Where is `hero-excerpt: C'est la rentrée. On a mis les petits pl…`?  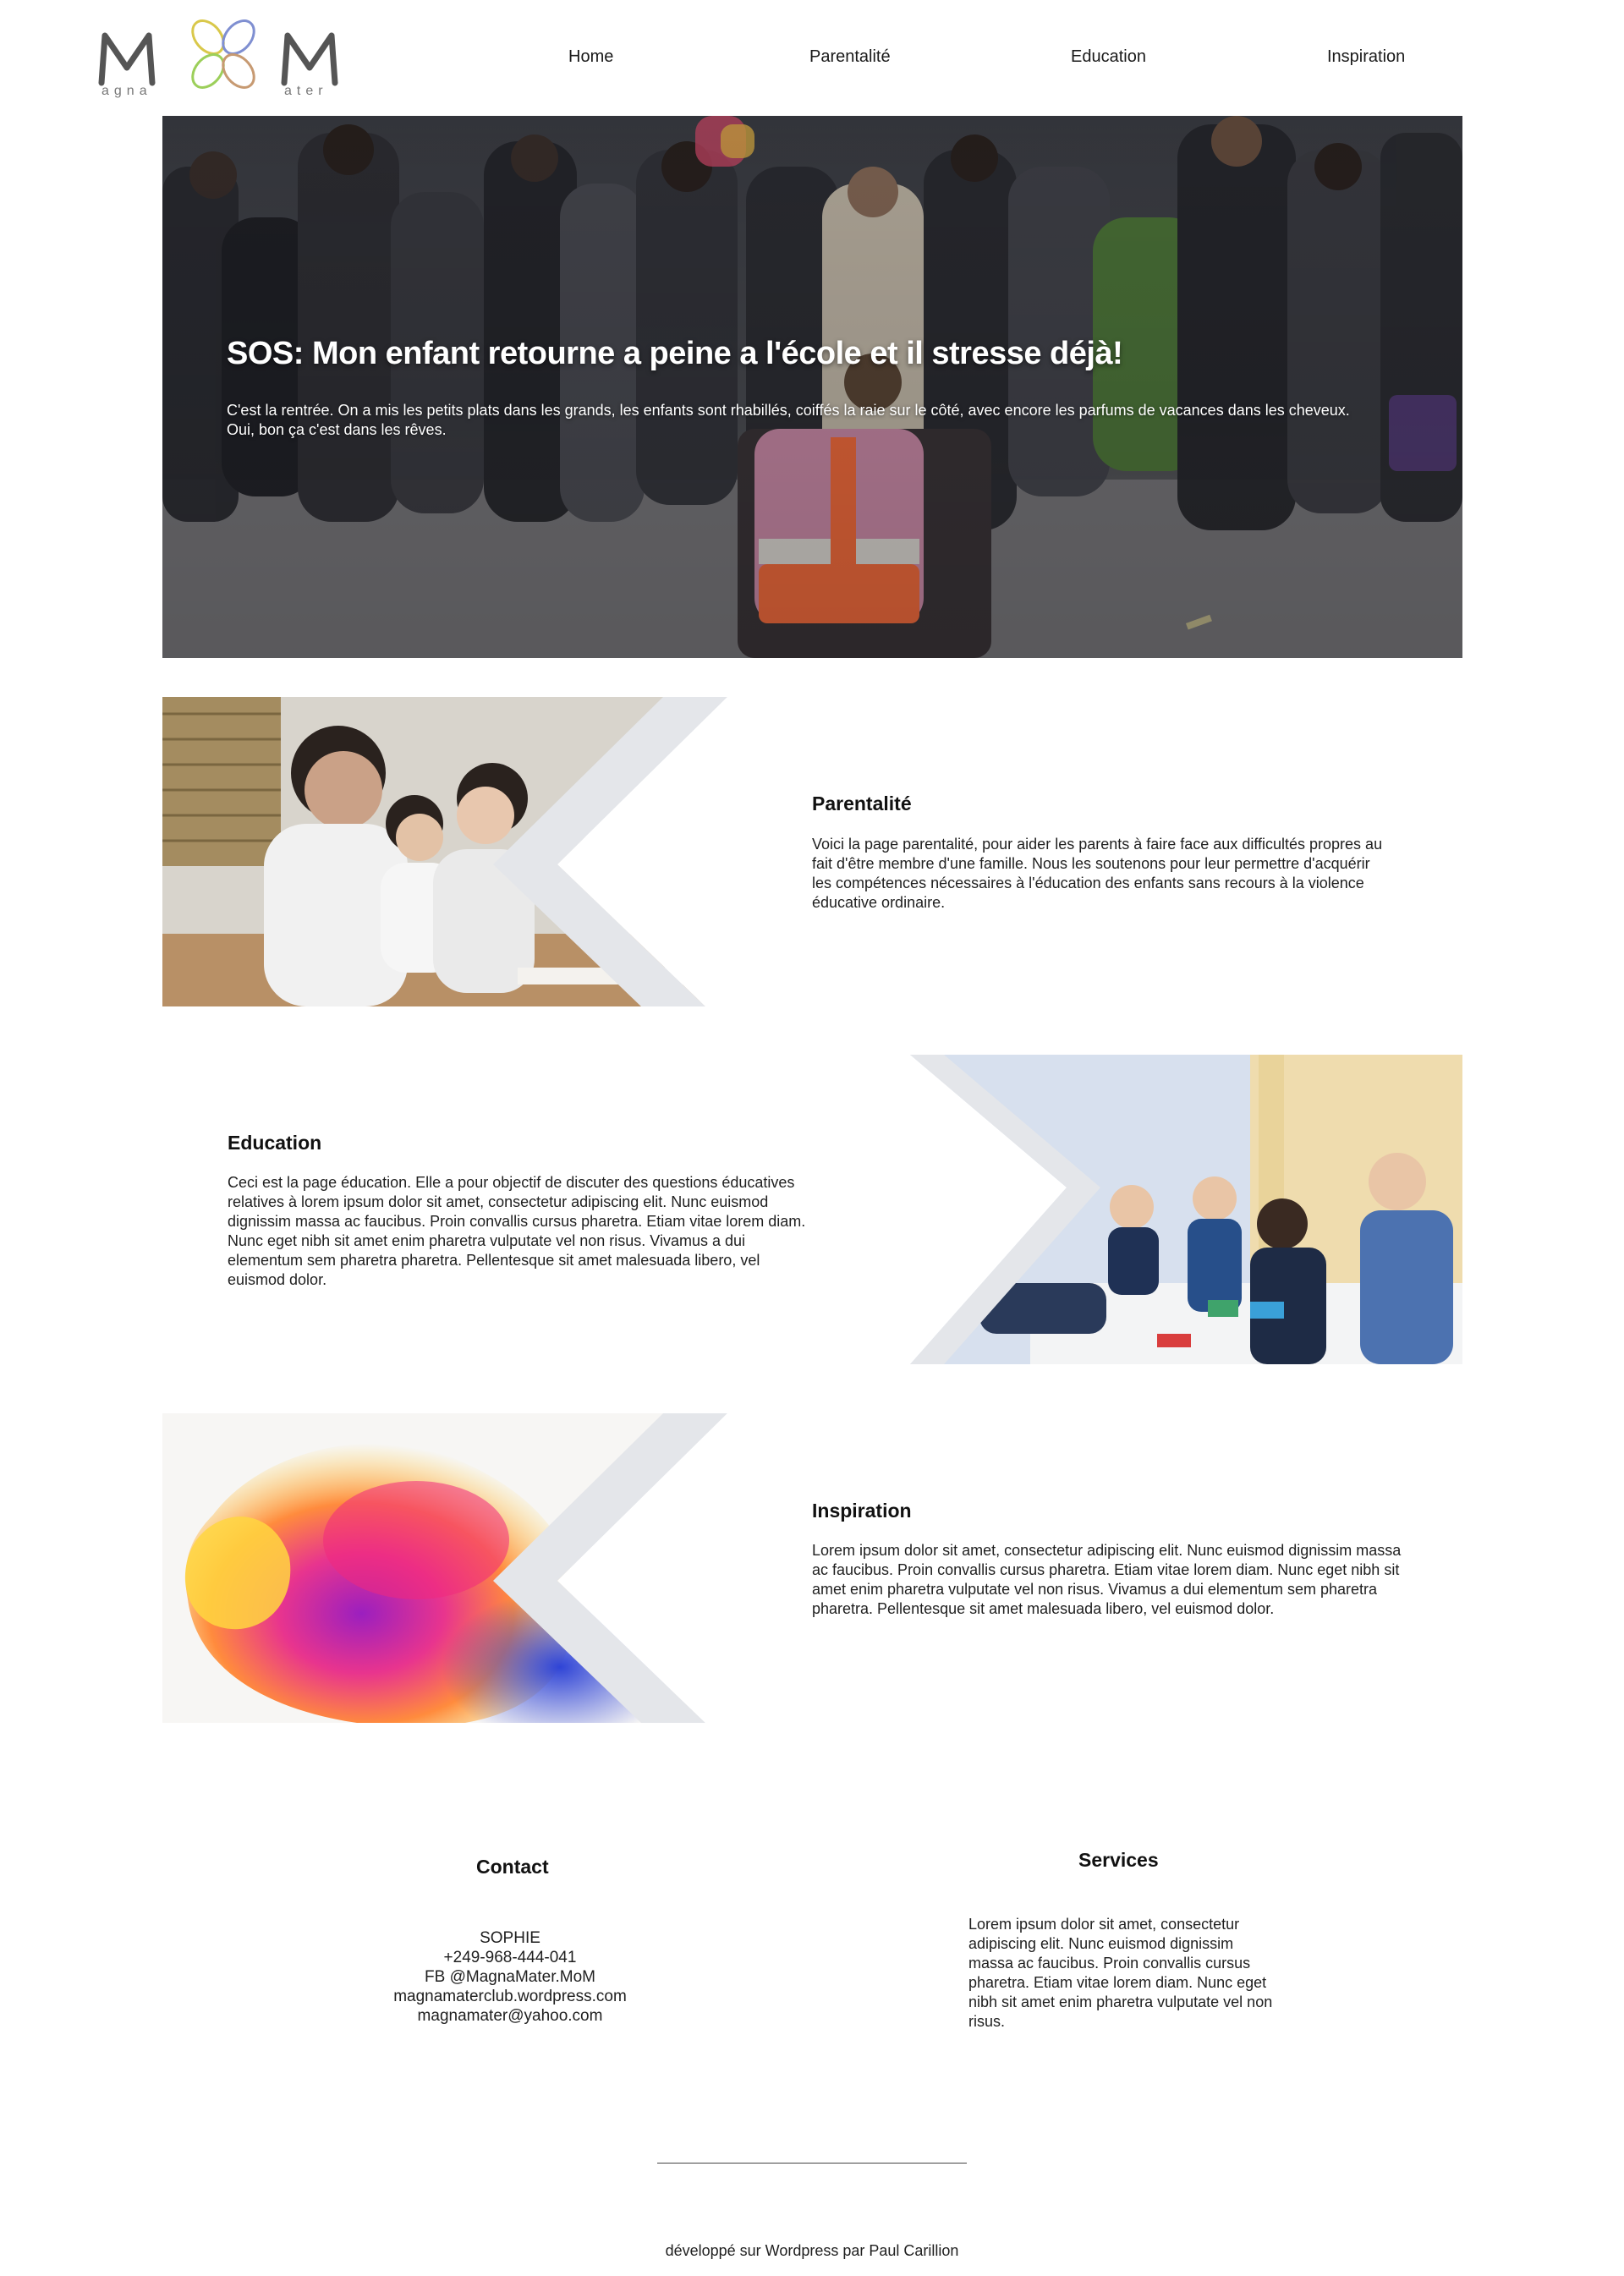 hero-excerpt: C'est la rentrée. On a mis les petits pl… is located at coordinates (788, 420).